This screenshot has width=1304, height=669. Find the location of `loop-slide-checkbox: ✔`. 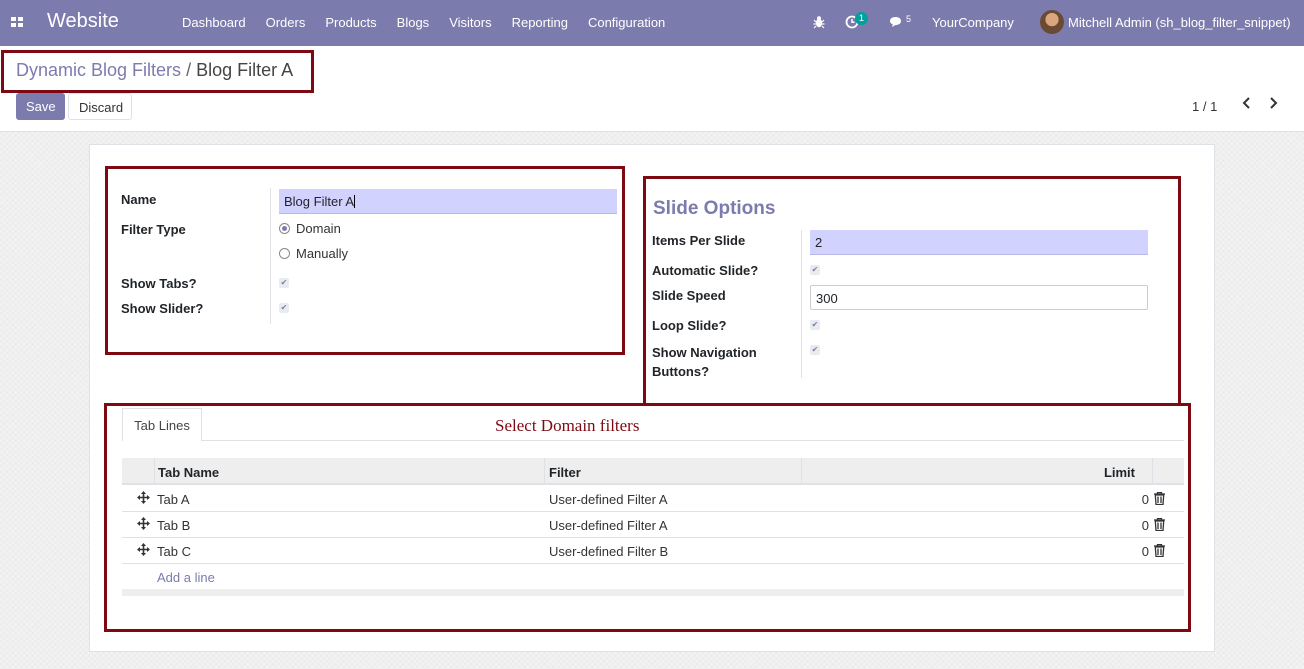

loop-slide-checkbox: ✔ is located at coordinates (815, 325).